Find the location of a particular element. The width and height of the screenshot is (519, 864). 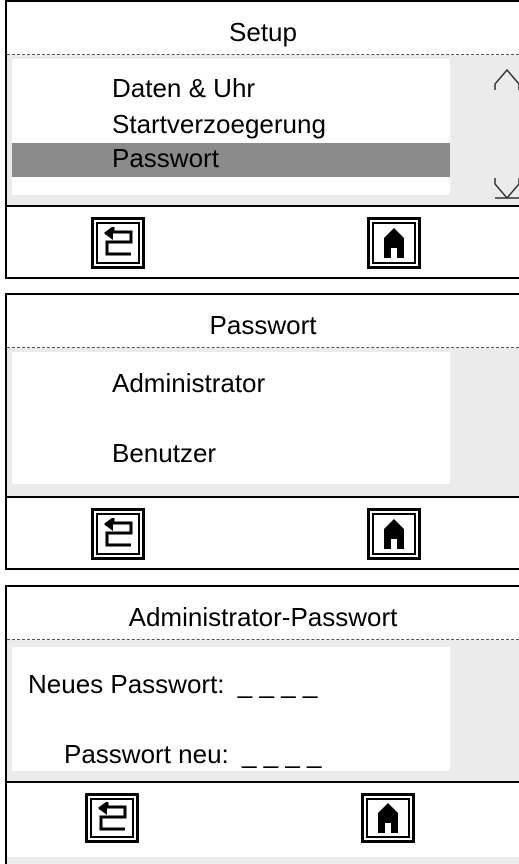

screen-title: Setup is located at coordinates (263, 28).